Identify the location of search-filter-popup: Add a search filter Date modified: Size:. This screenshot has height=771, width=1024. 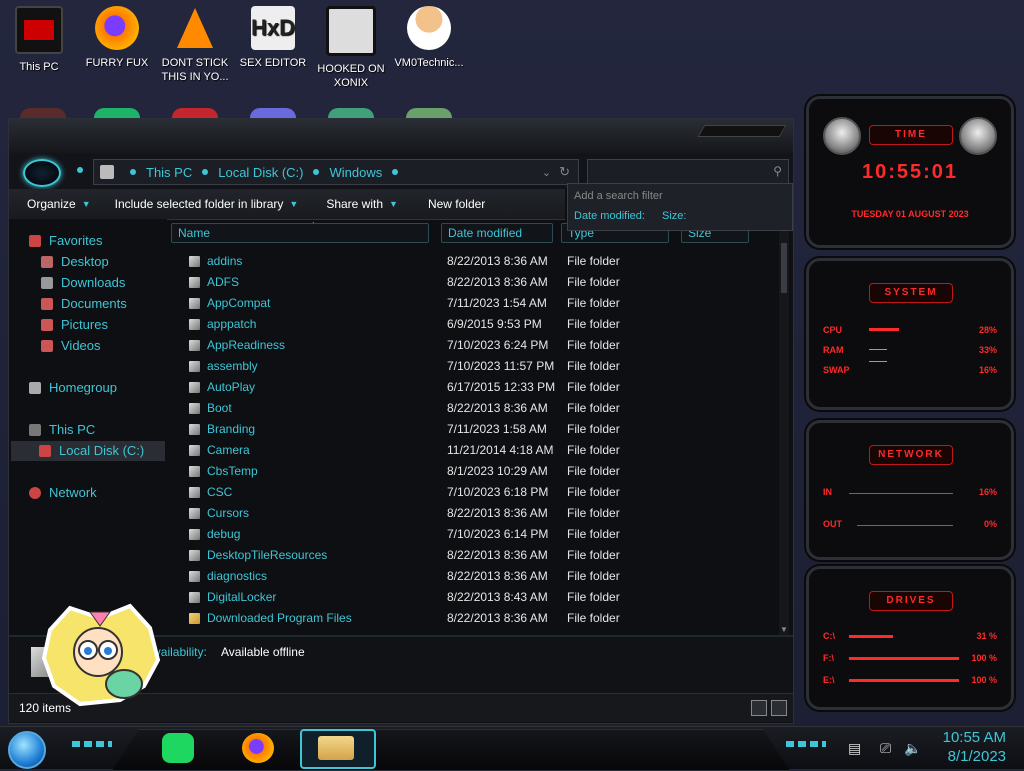
(680, 207).